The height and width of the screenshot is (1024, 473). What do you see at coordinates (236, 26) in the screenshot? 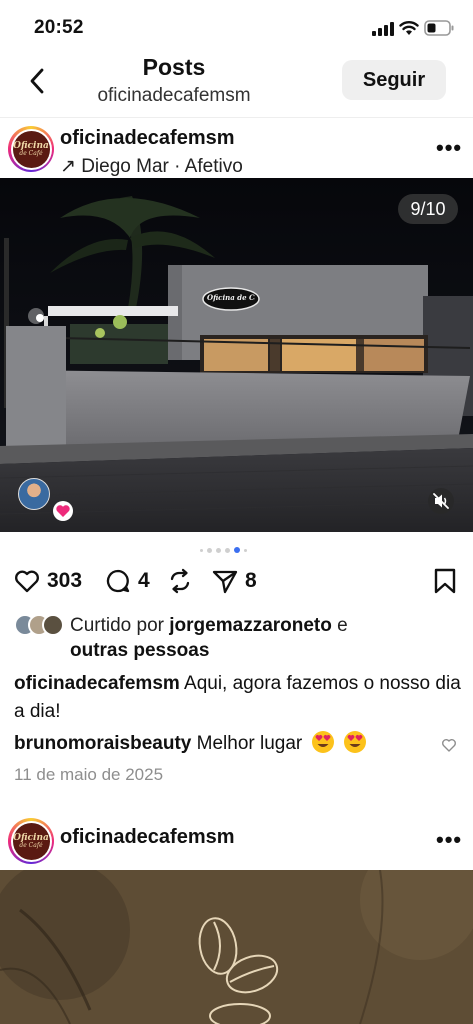
I see `status-bar: 20:52` at bounding box center [236, 26].